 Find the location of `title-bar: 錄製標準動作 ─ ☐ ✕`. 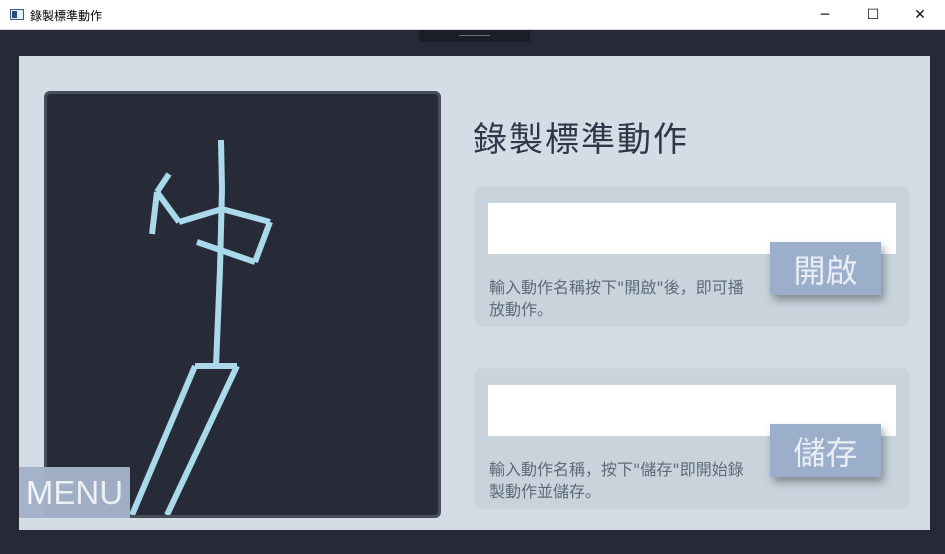

title-bar: 錄製標準動作 ─ ☐ ✕ is located at coordinates (472, 15).